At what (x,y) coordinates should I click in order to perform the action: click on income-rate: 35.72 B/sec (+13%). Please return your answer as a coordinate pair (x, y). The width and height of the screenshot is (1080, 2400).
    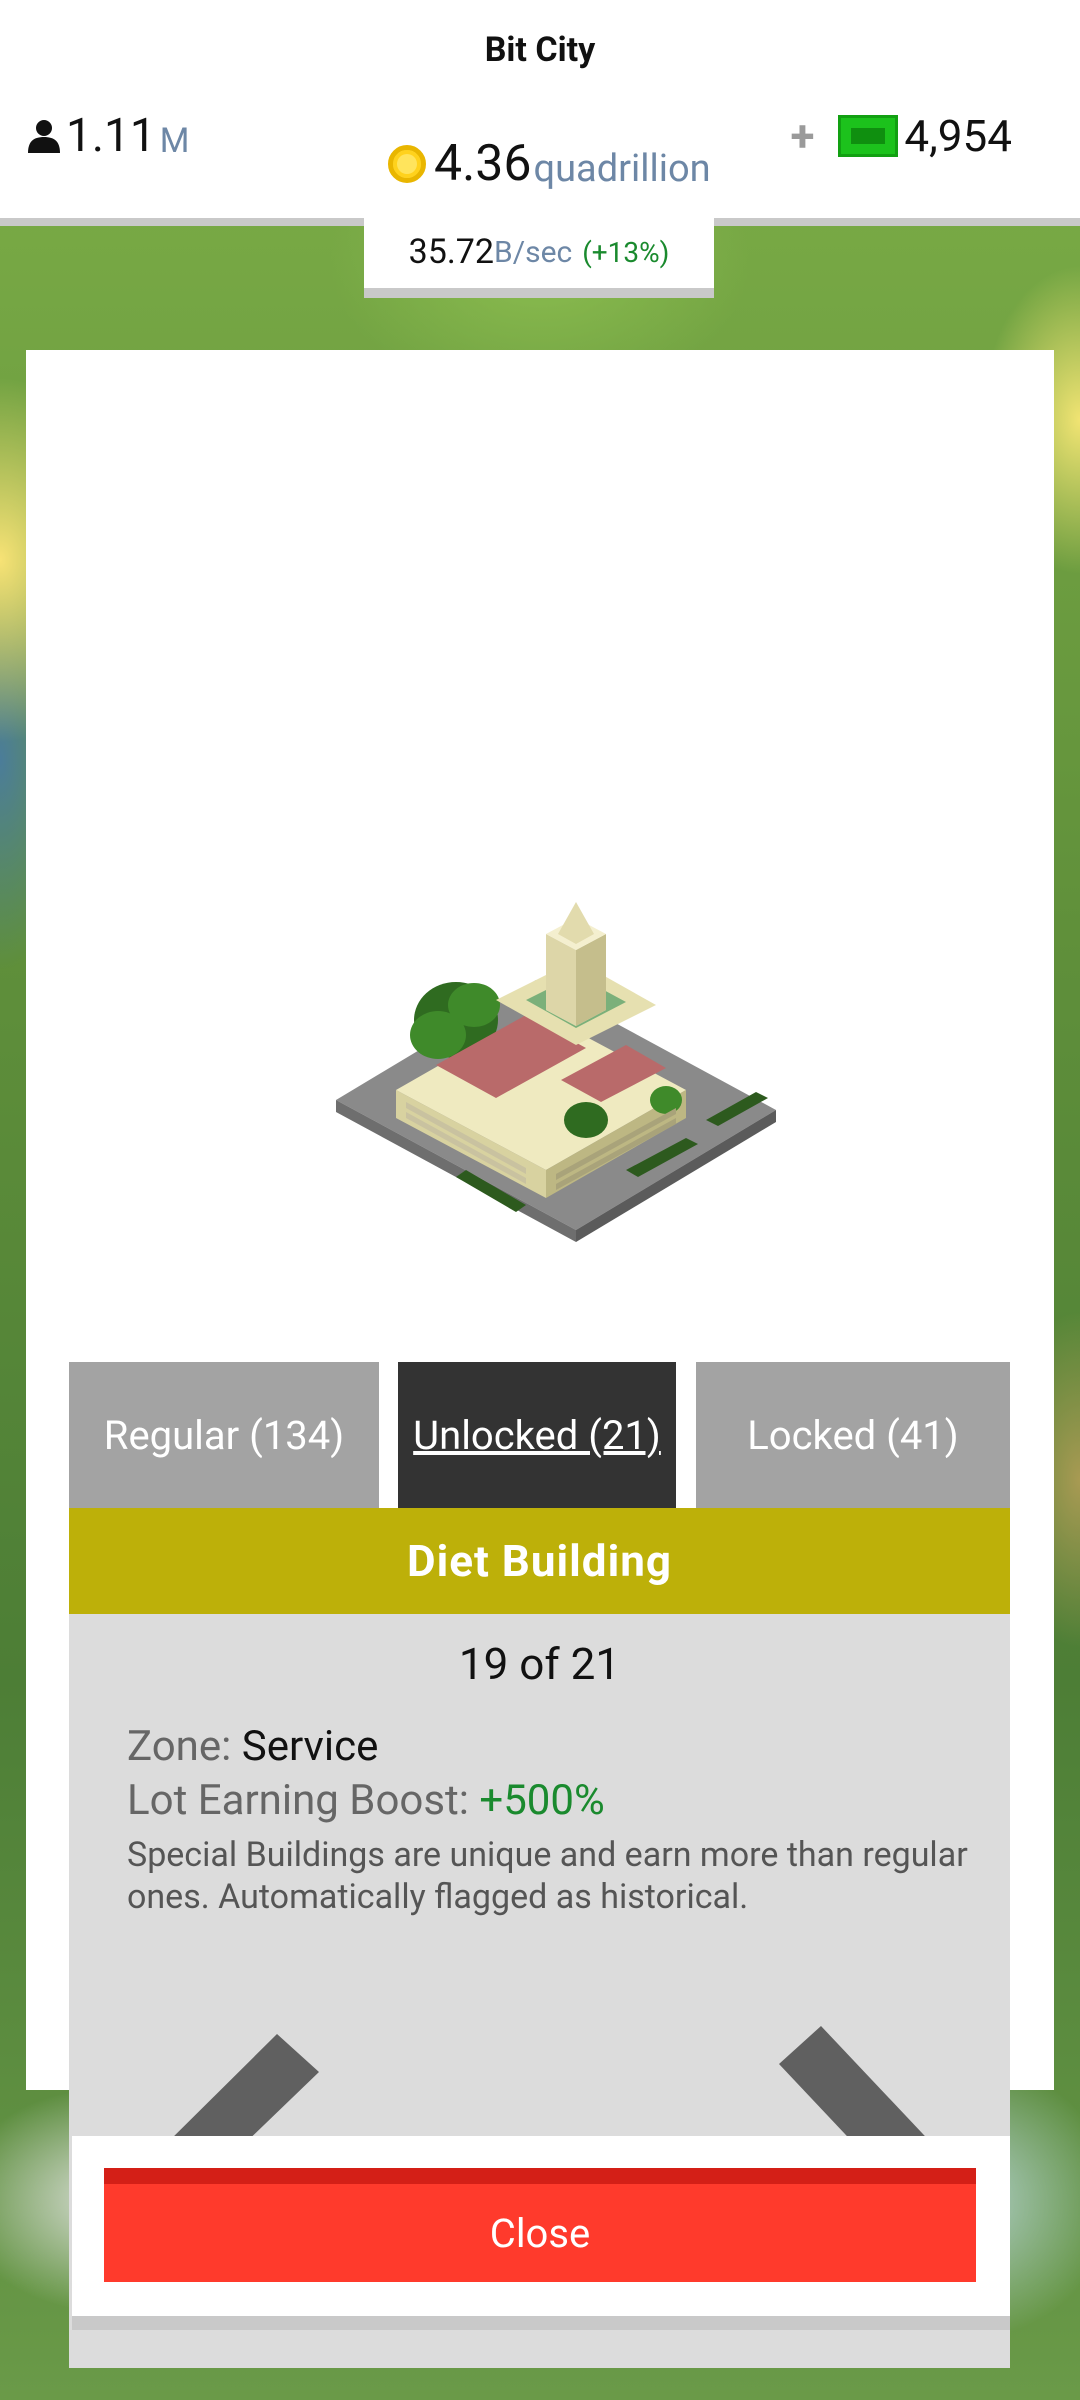
    Looking at the image, I should click on (539, 257).